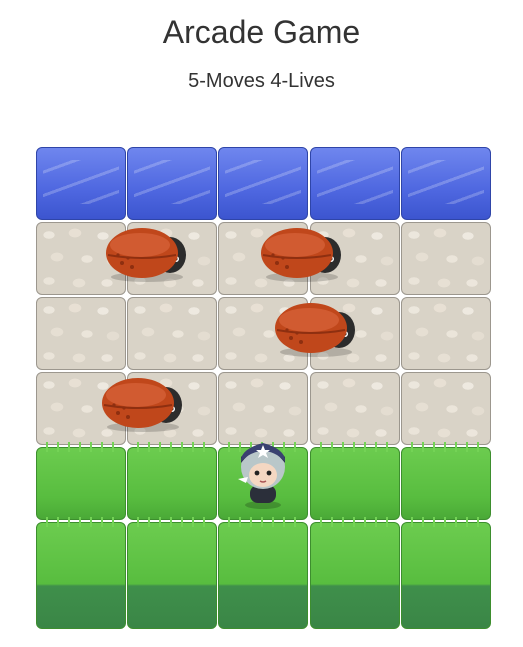  Describe the element at coordinates (263, 472) in the screenshot. I see `player-character-icon` at that location.